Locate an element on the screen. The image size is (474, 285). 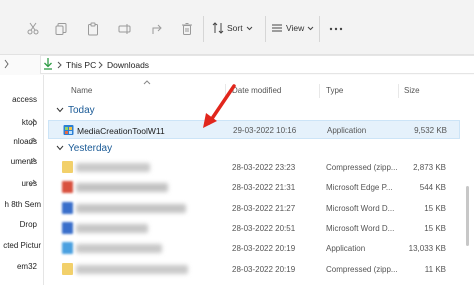
delete-icon is located at coordinates (187, 29).